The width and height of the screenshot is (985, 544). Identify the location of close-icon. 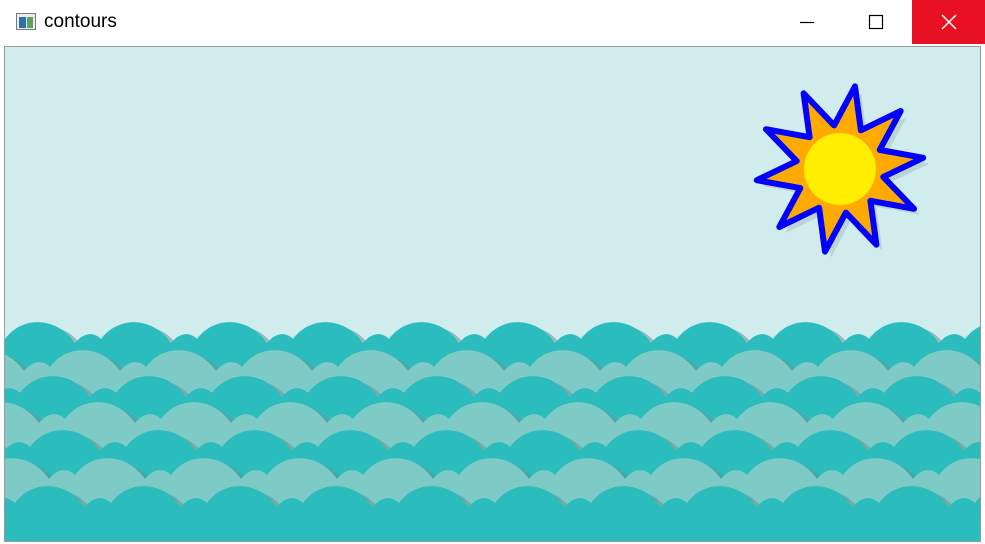
(948, 22).